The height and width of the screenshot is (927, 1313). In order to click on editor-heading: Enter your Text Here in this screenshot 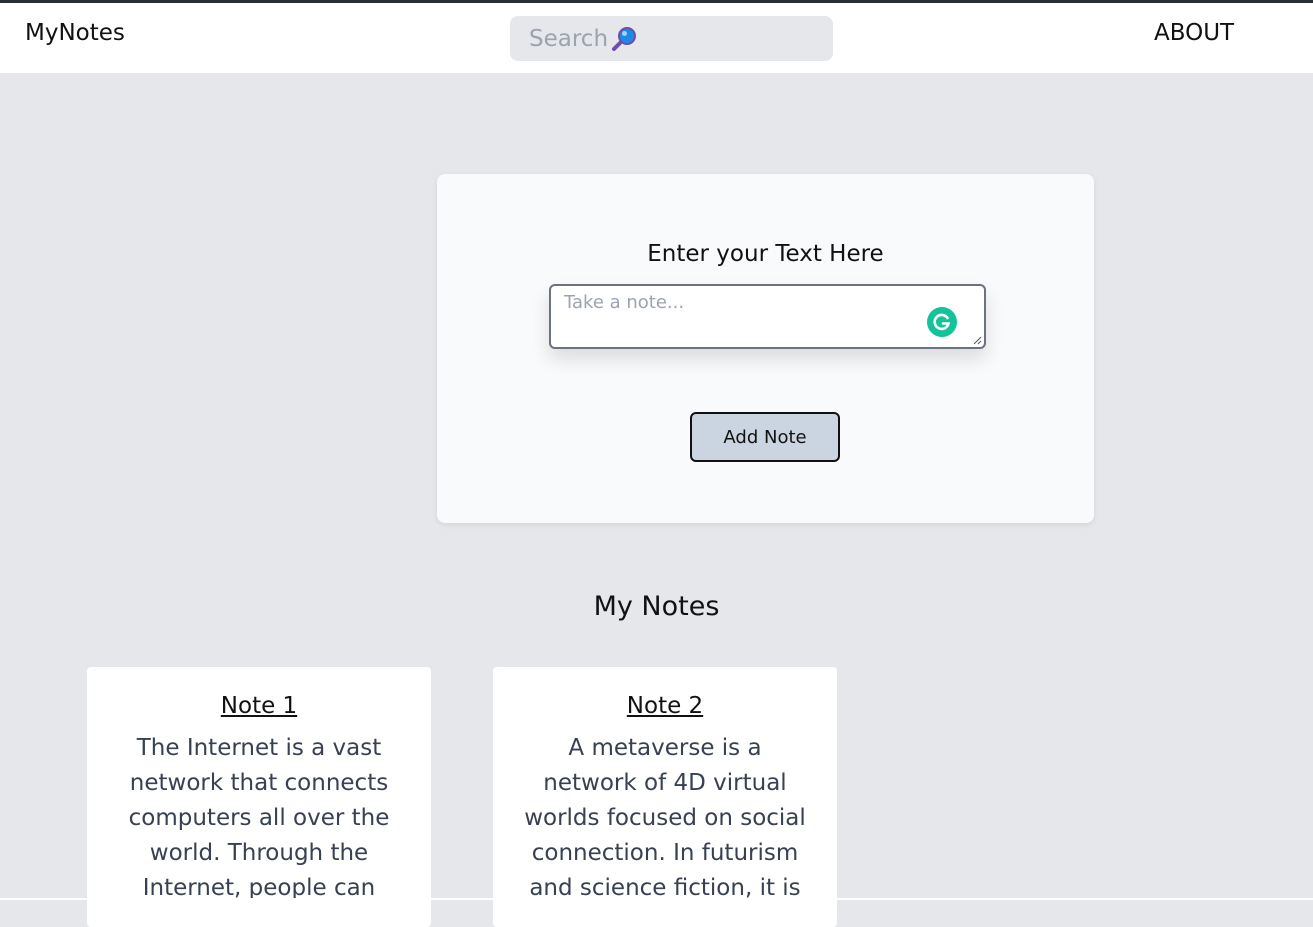, I will do `click(765, 254)`.